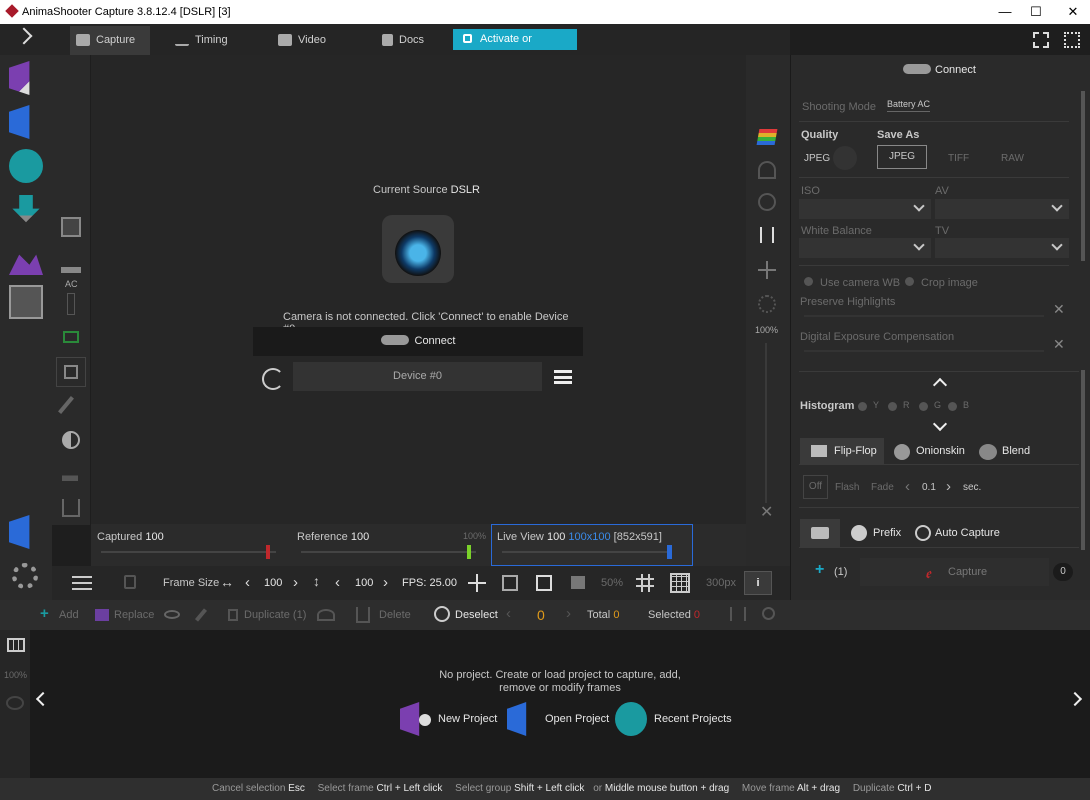 The width and height of the screenshot is (1090, 800). Describe the element at coordinates (337, 582) in the screenshot. I see `height-decrease-button: ‹` at that location.